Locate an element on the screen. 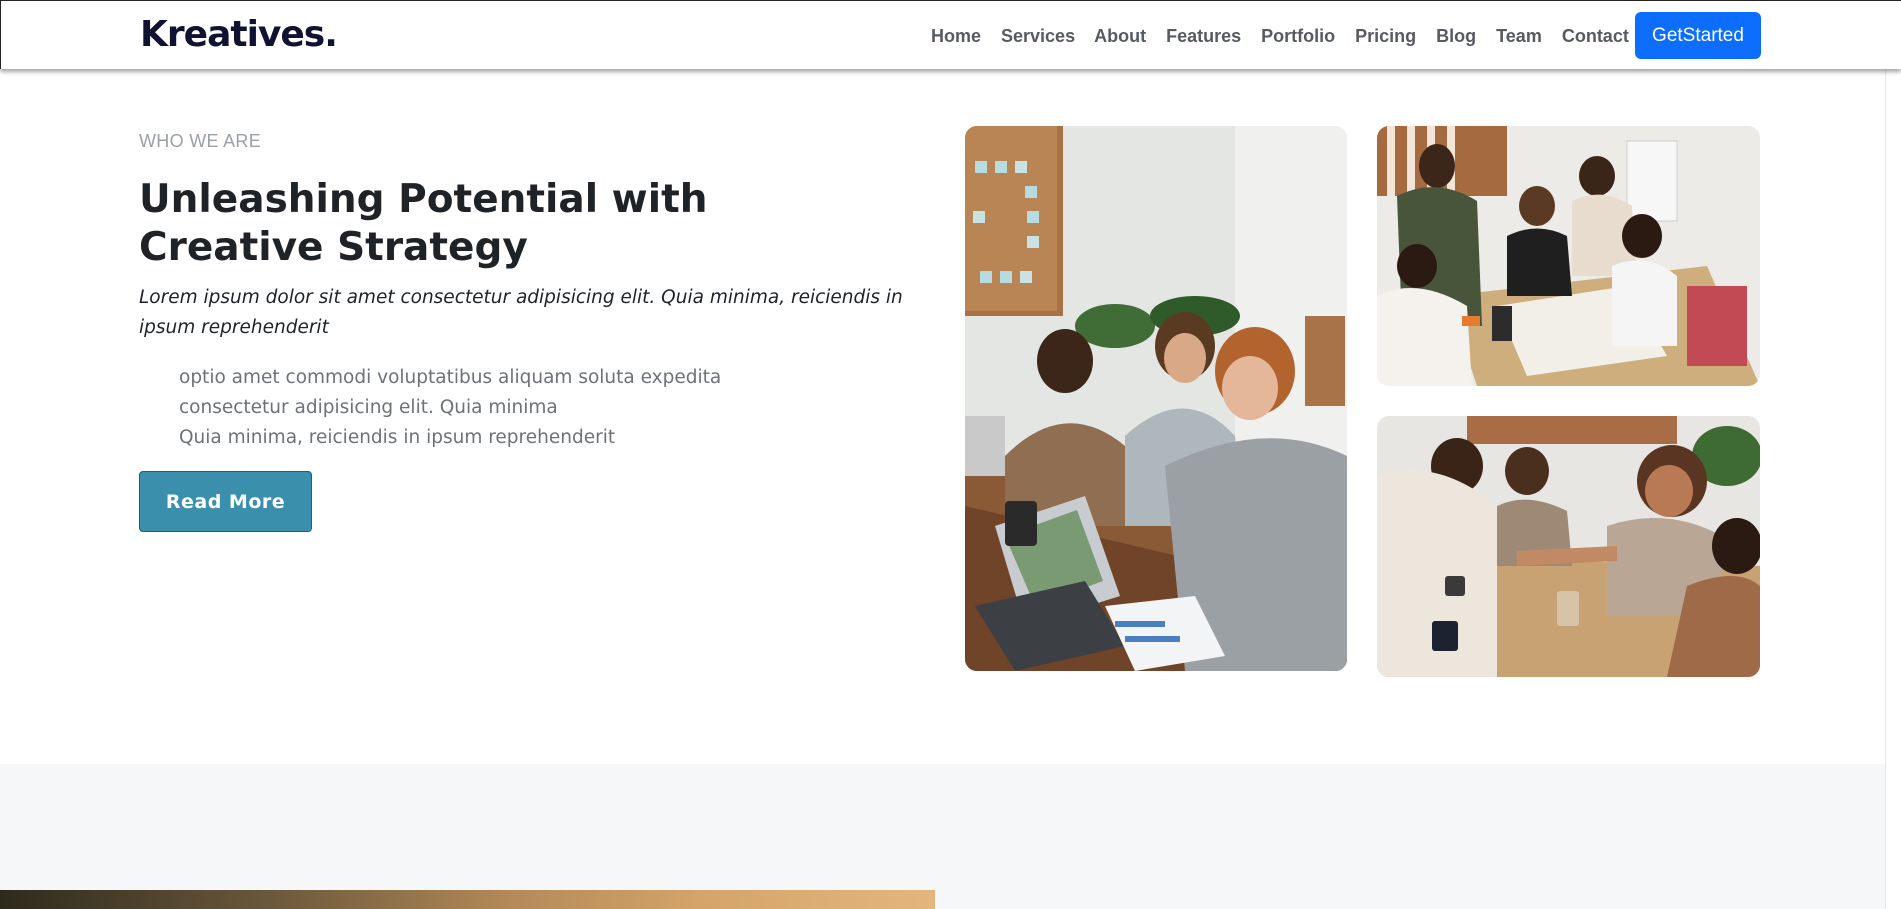 The height and width of the screenshot is (909, 1901). nav-blog: Blog is located at coordinates (1456, 36).